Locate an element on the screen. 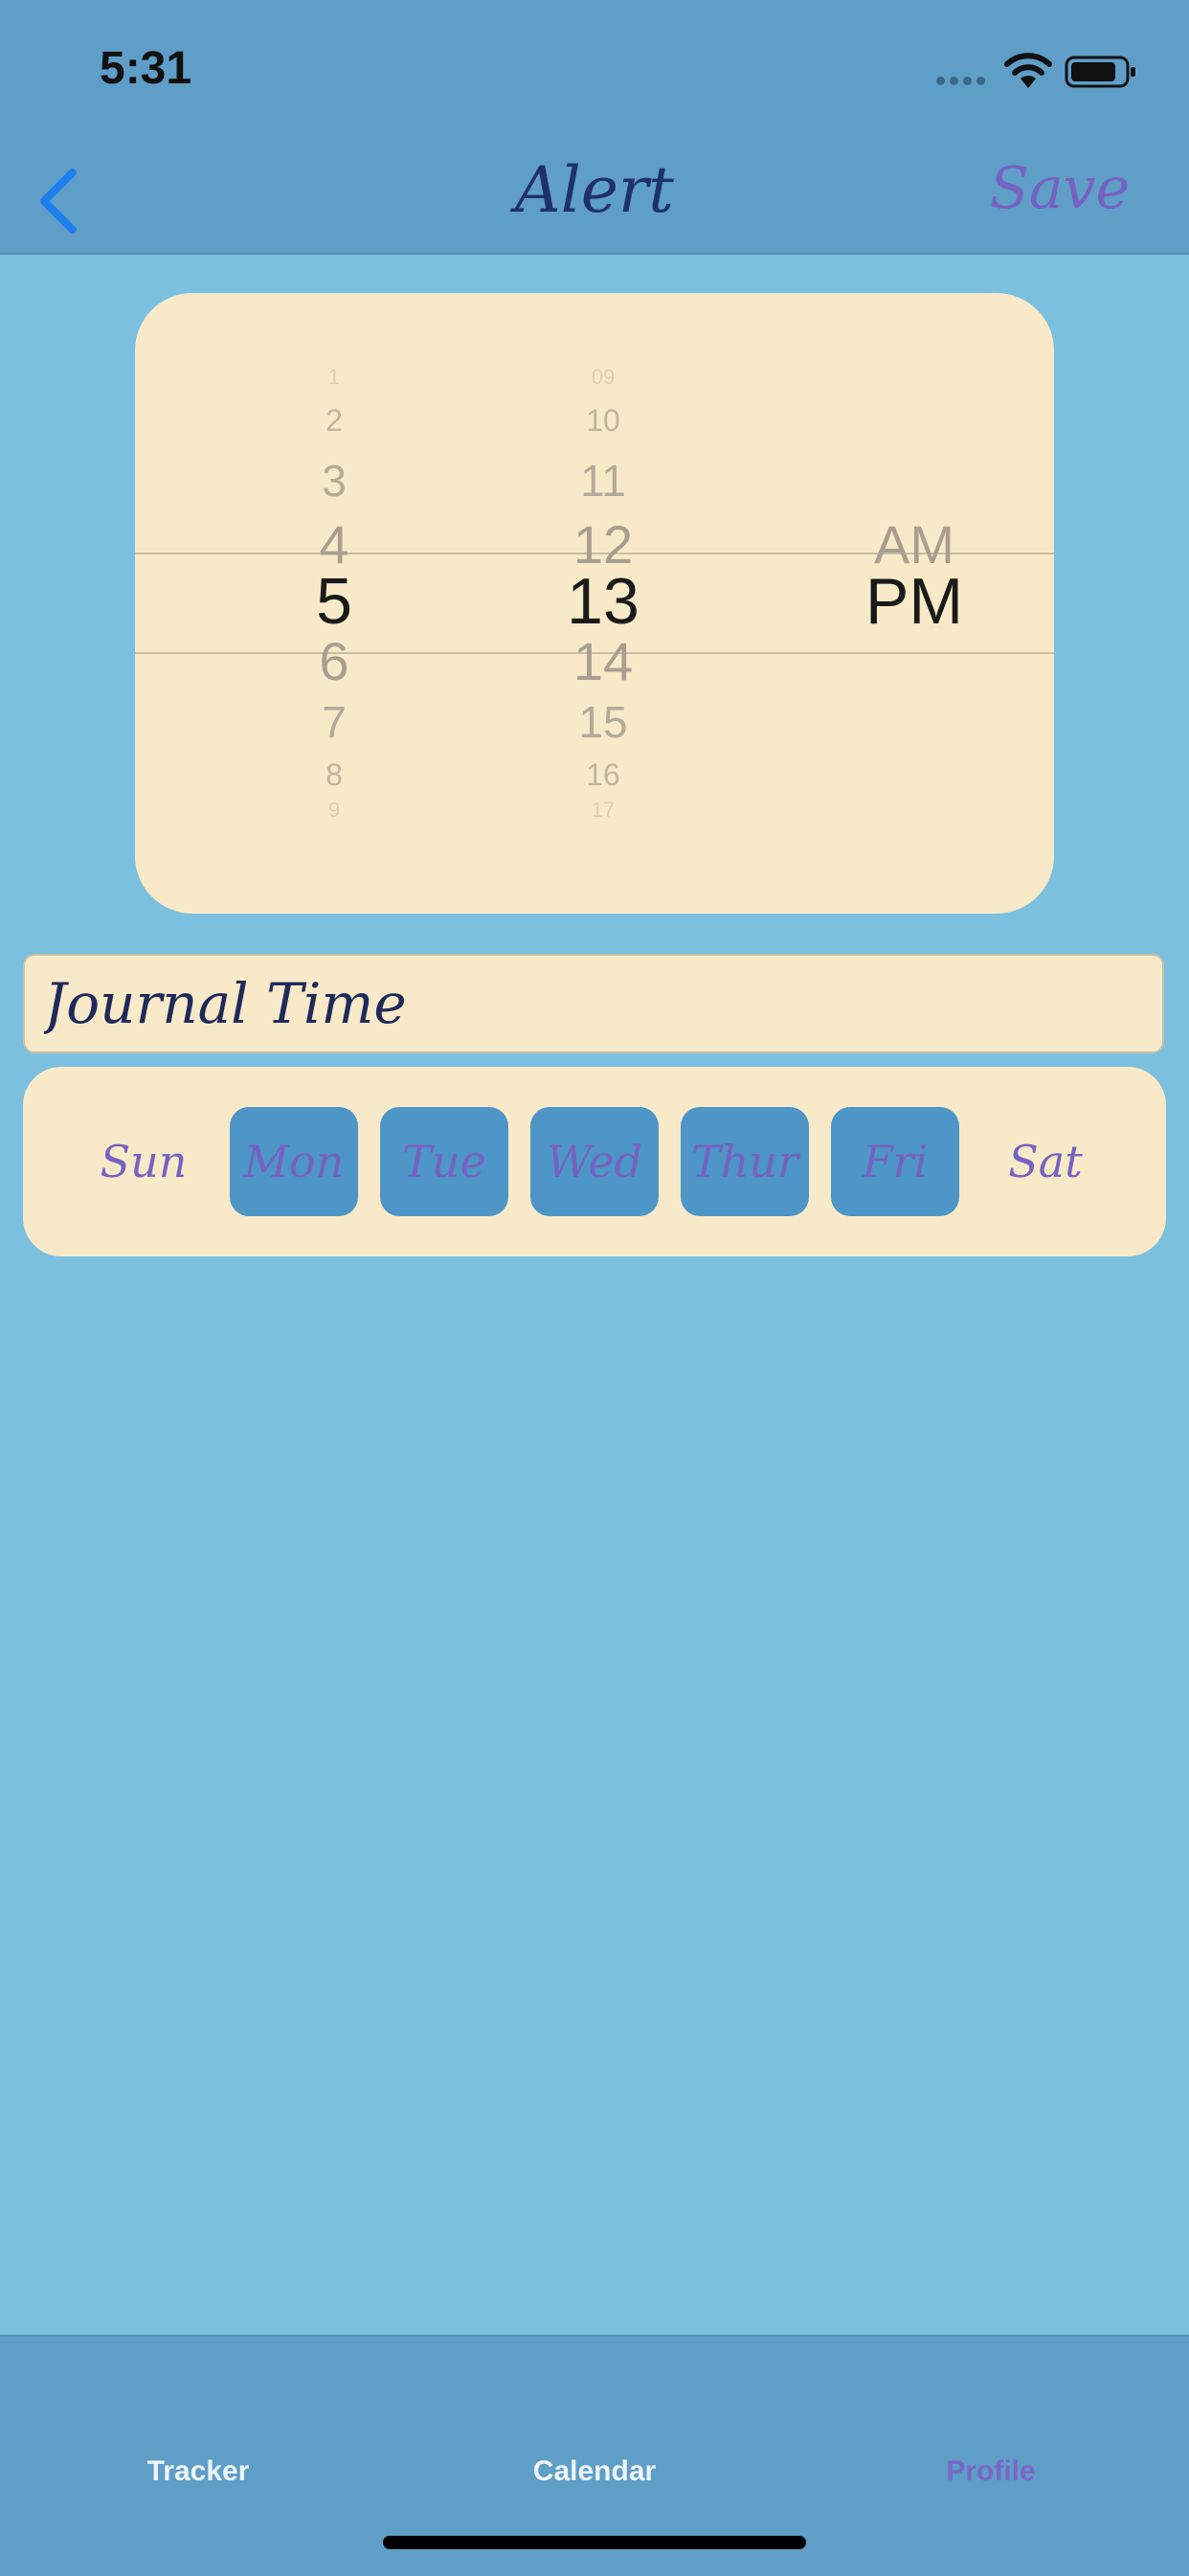 This screenshot has height=2576, width=1189. minute-wheel: 09 10 11 12 13 14 15 16 17 is located at coordinates (603, 603).